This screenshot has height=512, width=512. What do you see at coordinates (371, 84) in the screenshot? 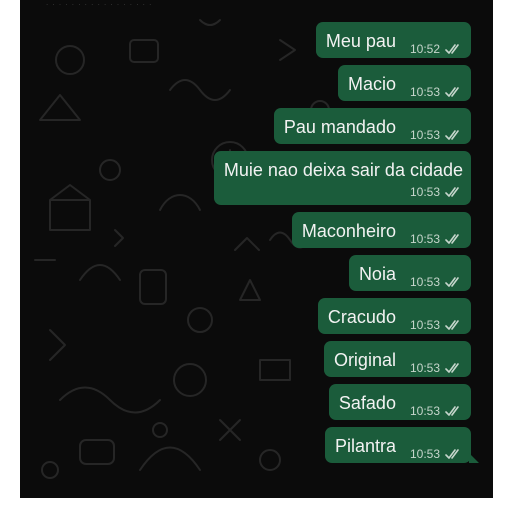
I see `message-text: Macio` at bounding box center [371, 84].